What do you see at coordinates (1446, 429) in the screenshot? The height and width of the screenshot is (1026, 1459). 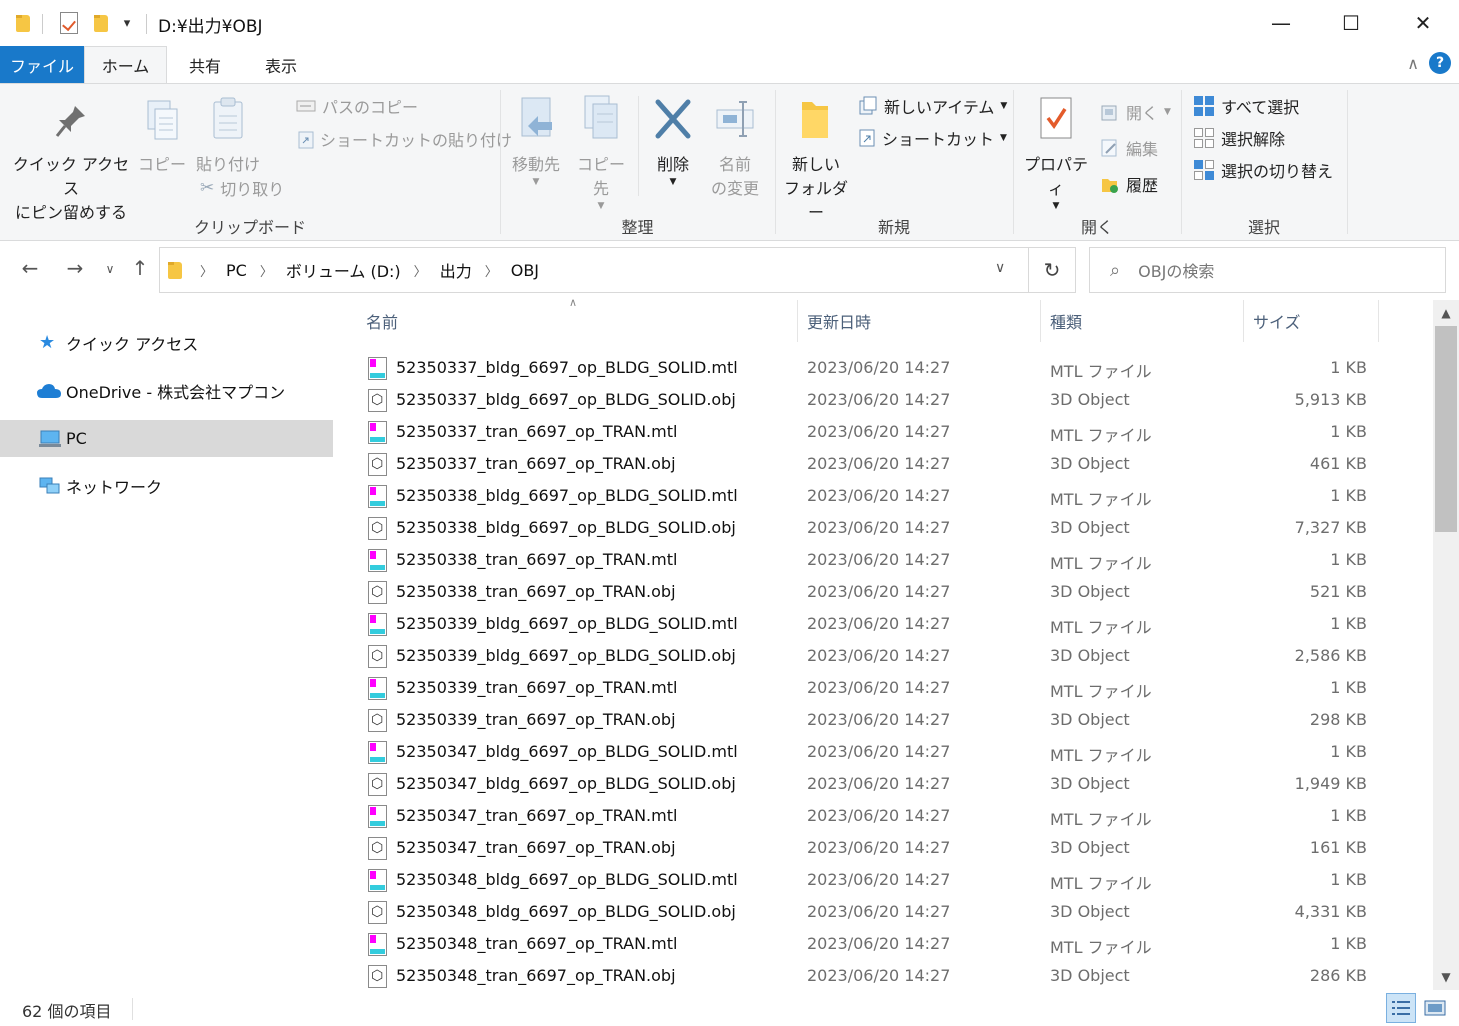 I see `scroll-thumb` at bounding box center [1446, 429].